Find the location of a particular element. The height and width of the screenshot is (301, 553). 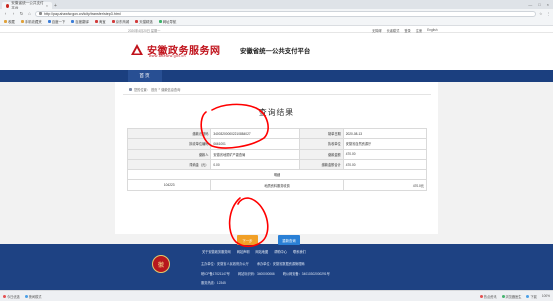

value-payer: 安徽省地质矿产勘查局 is located at coordinates (255, 154).